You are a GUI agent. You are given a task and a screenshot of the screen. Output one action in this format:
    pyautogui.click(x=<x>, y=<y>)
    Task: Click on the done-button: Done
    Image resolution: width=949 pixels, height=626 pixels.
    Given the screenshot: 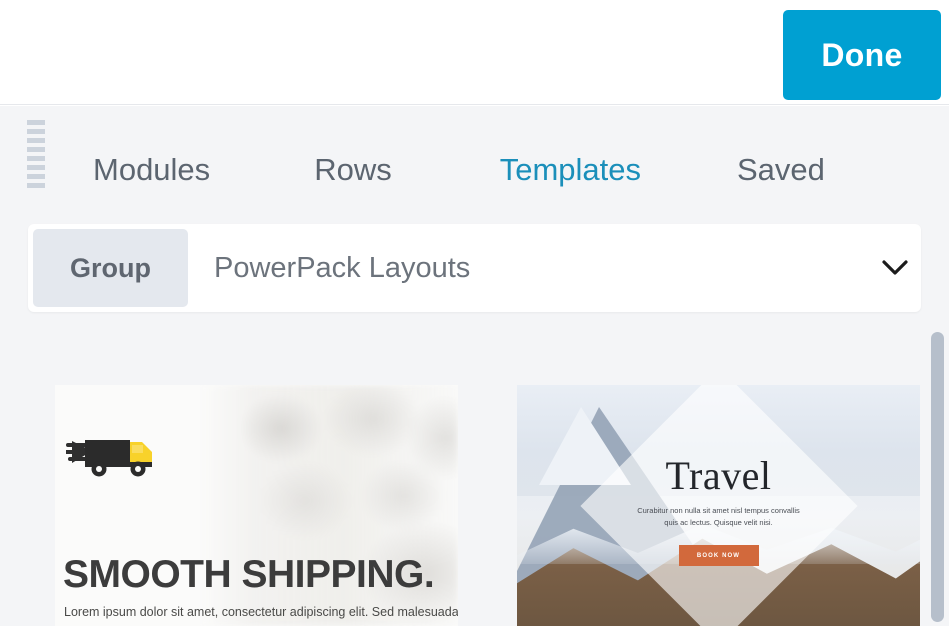 What is the action you would take?
    pyautogui.click(x=862, y=55)
    